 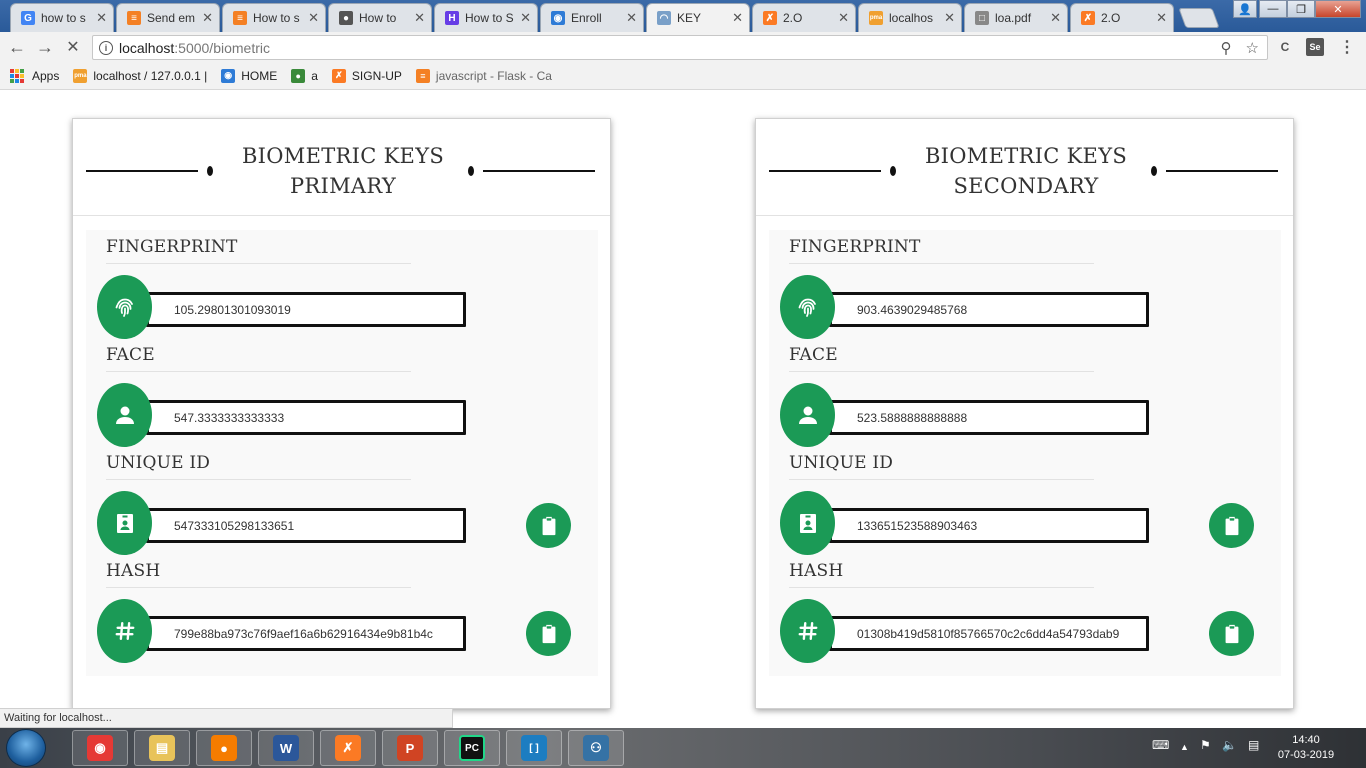 I want to click on taskbar-app: P, so click(x=410, y=748).